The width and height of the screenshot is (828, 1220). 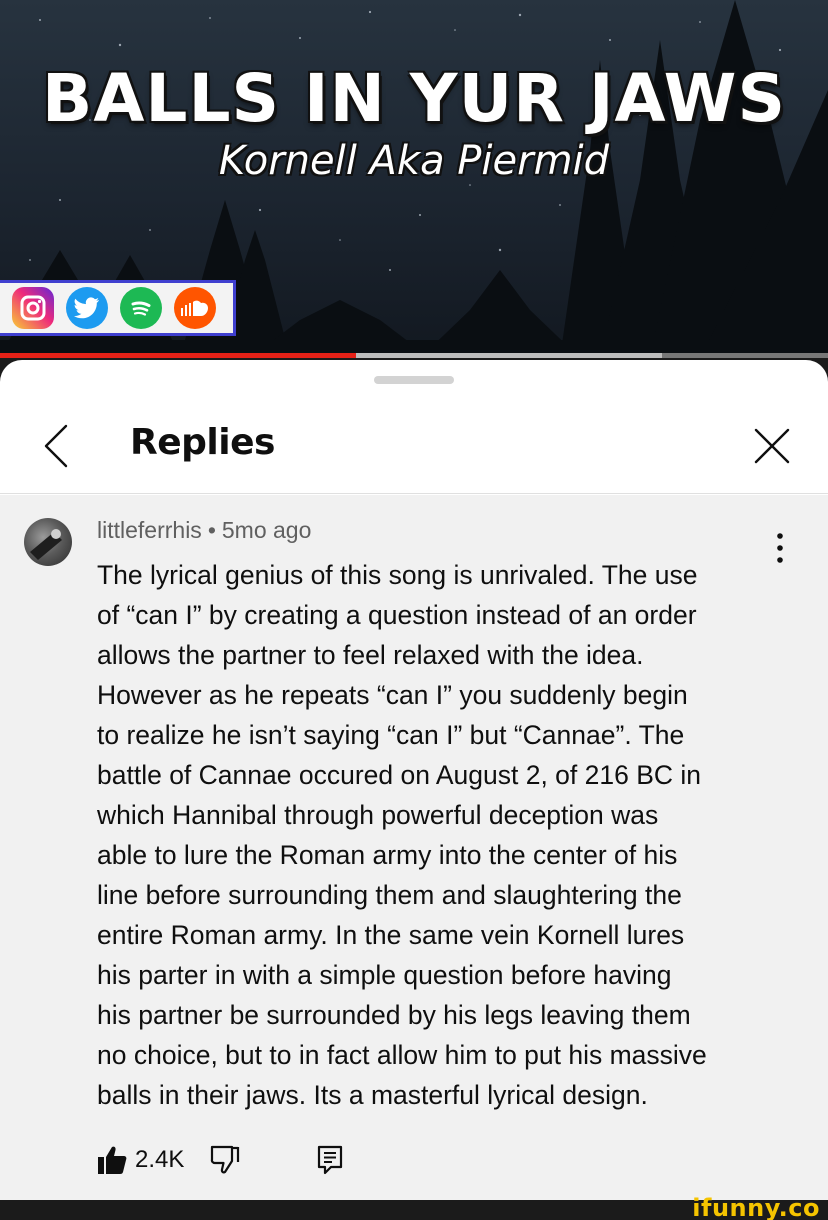 I want to click on sheet-header: Replies, so click(x=414, y=444).